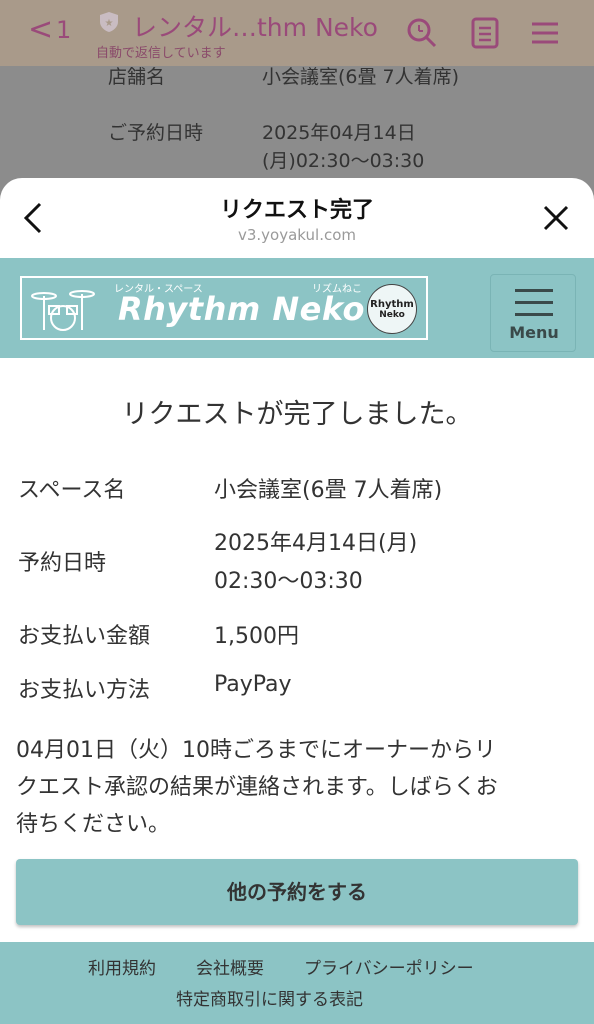  I want to click on footer-link-company: 会社概要, so click(230, 966).